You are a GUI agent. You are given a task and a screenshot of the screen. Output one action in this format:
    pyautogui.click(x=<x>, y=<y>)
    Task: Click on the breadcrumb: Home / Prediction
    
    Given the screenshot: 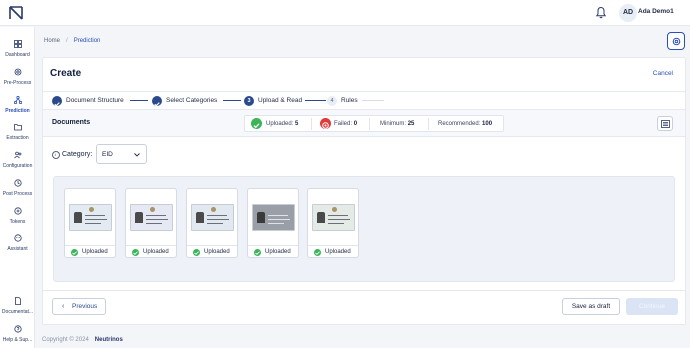 What is the action you would take?
    pyautogui.click(x=72, y=41)
    